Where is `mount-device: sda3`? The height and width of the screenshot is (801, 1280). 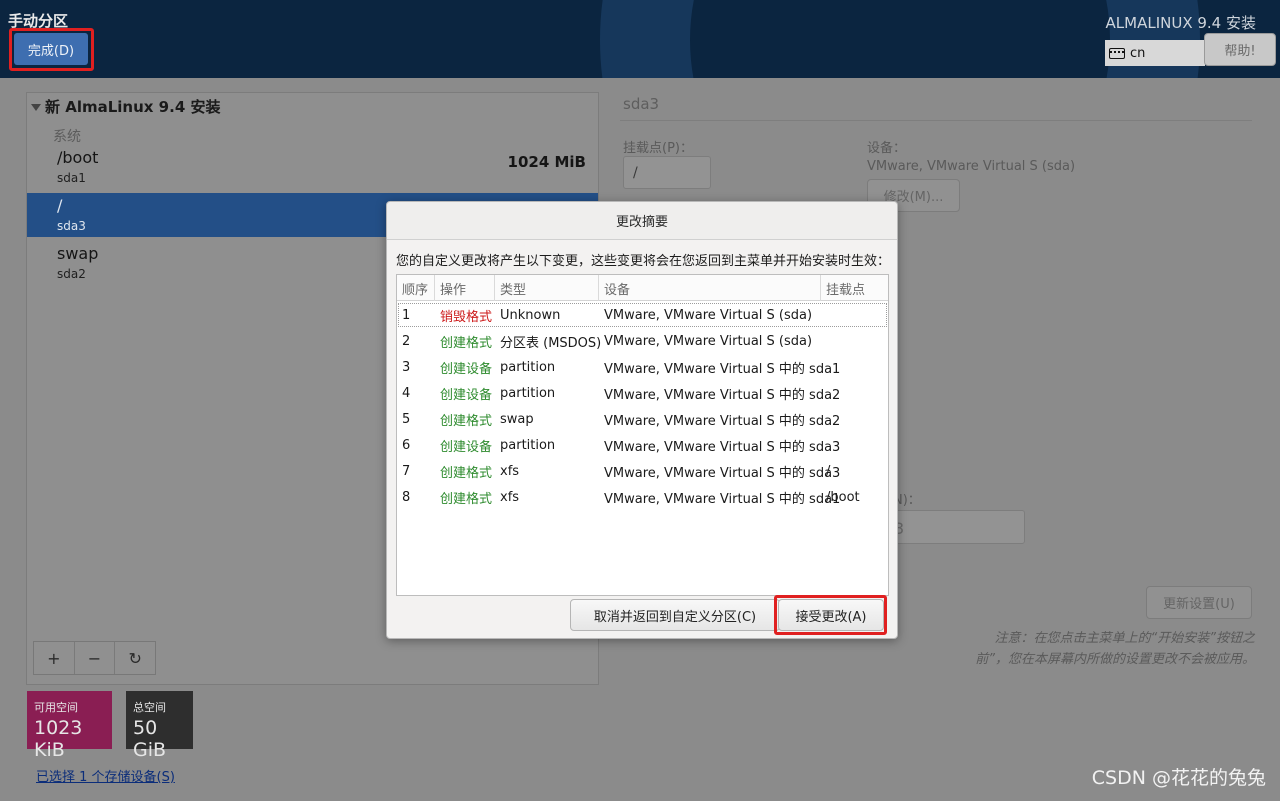 mount-device: sda3 is located at coordinates (71, 226).